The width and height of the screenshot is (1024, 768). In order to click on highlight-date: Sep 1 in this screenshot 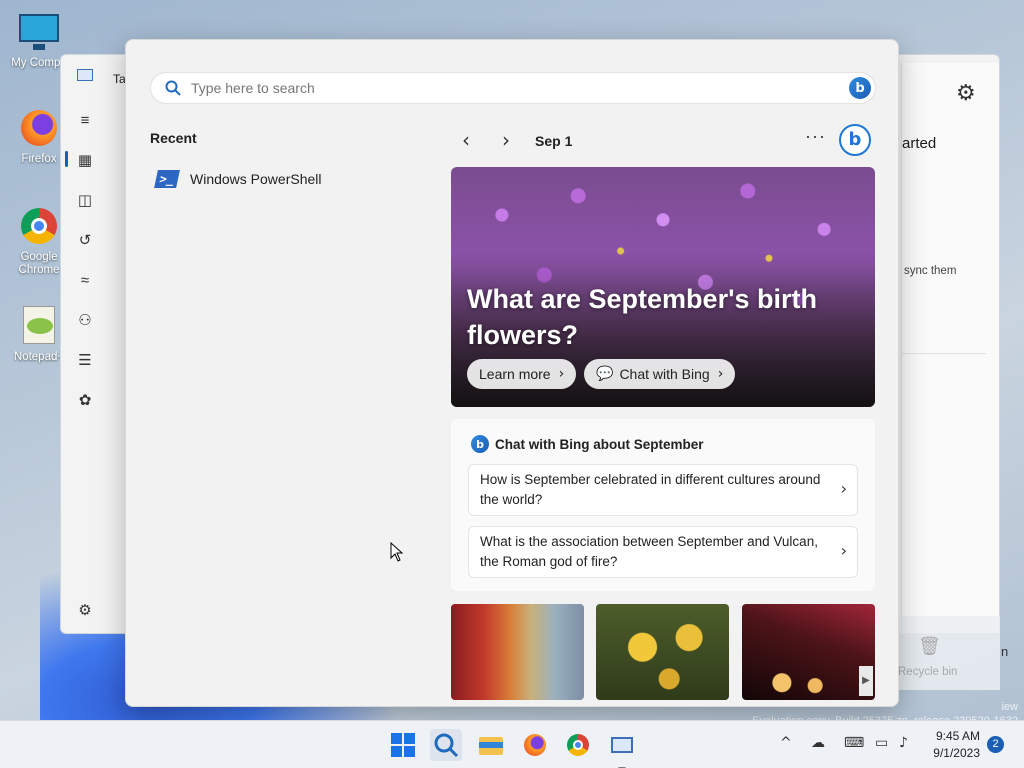, I will do `click(554, 141)`.